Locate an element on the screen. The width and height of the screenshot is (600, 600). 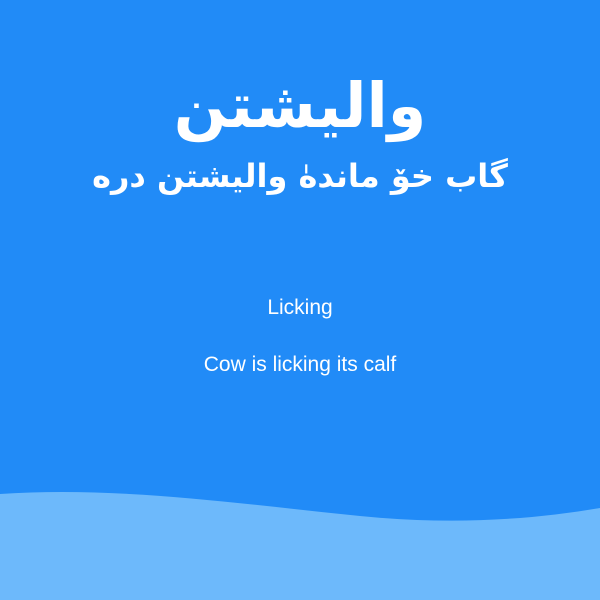
card-subtitle: گاب خۆ ماندهٰ واليشتن دره is located at coordinates (300, 176).